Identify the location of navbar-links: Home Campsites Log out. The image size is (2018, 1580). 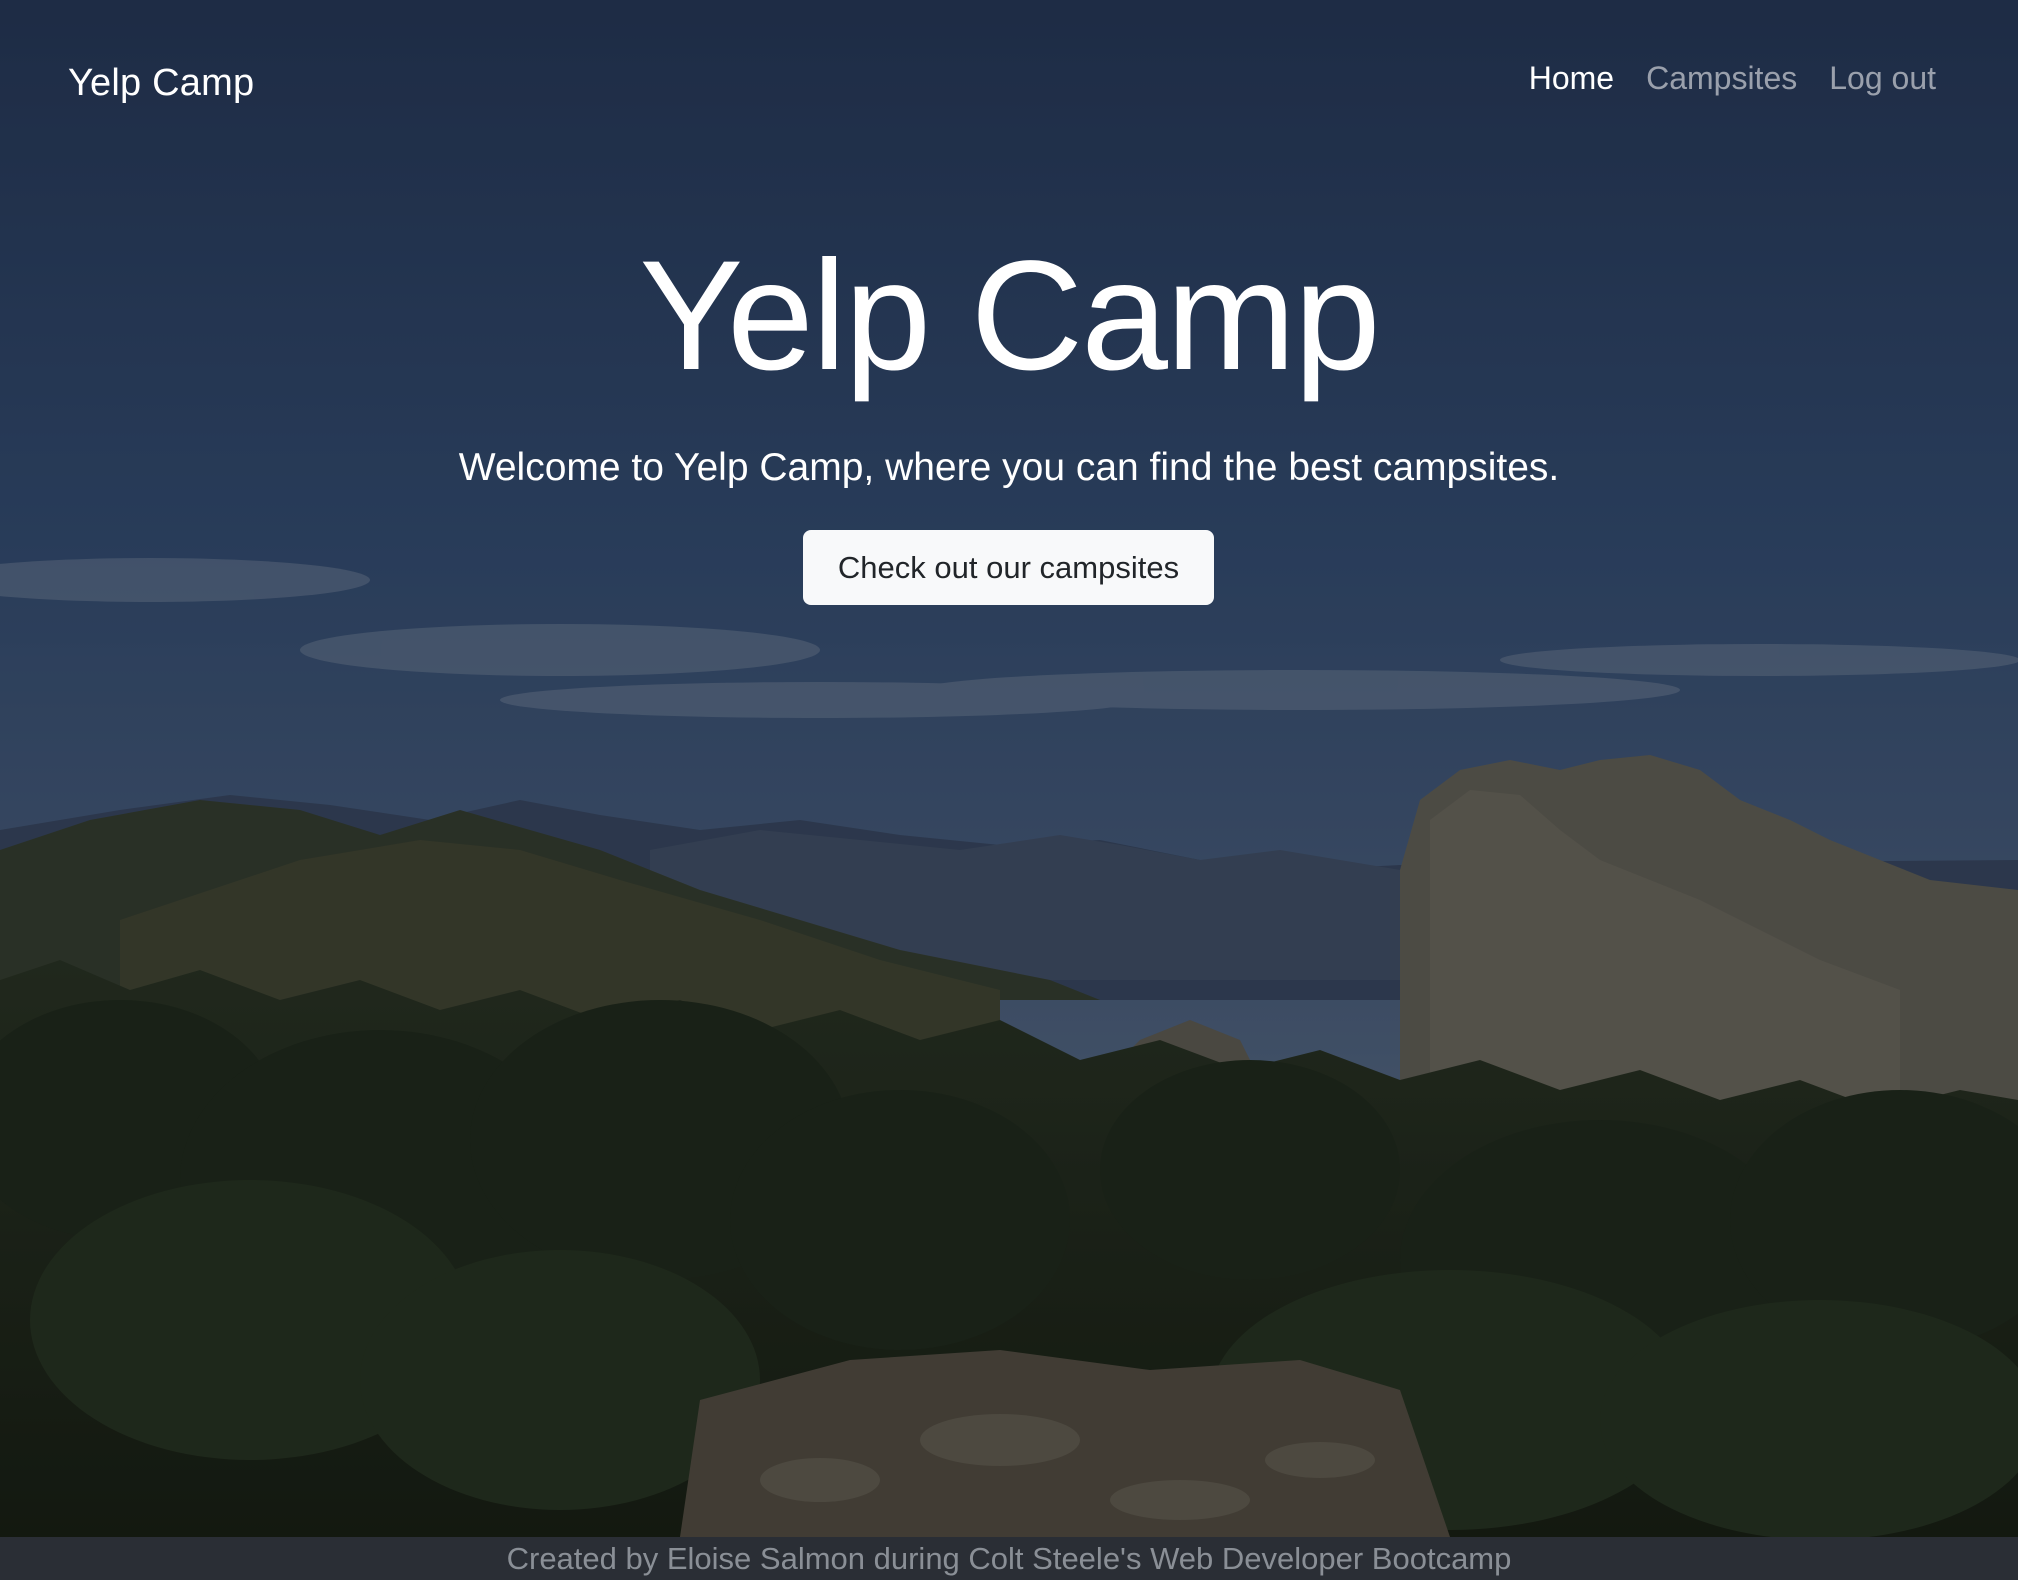
(1732, 78).